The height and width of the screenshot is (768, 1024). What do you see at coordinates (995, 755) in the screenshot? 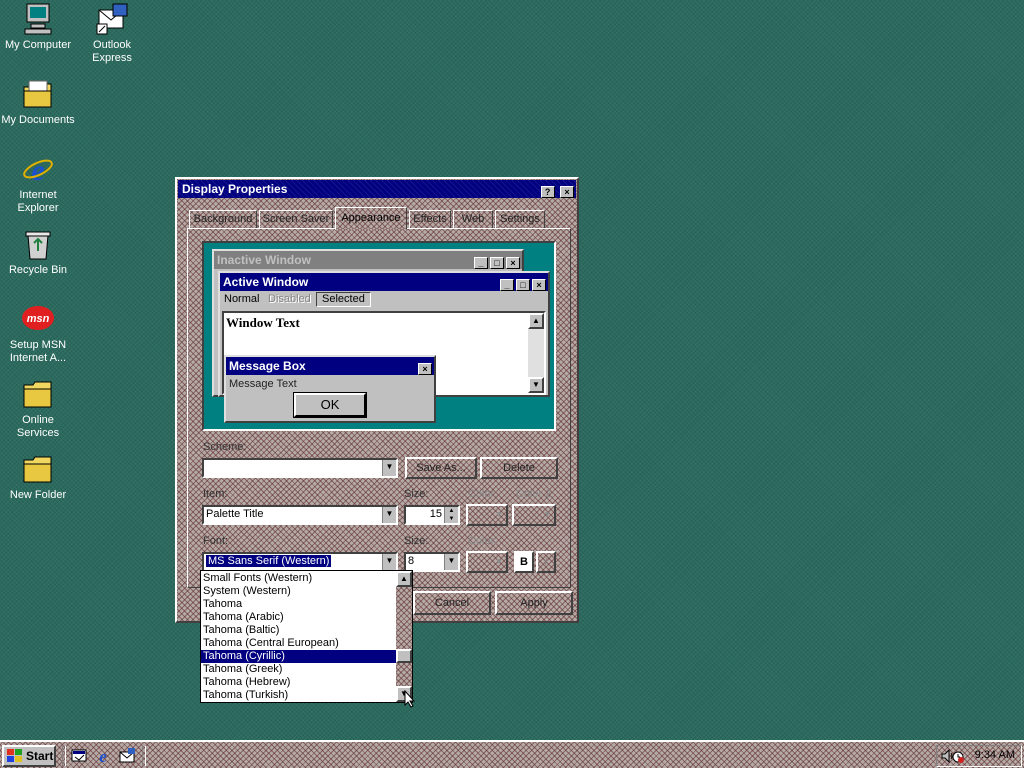
I see `clock: 9:34 AM` at bounding box center [995, 755].